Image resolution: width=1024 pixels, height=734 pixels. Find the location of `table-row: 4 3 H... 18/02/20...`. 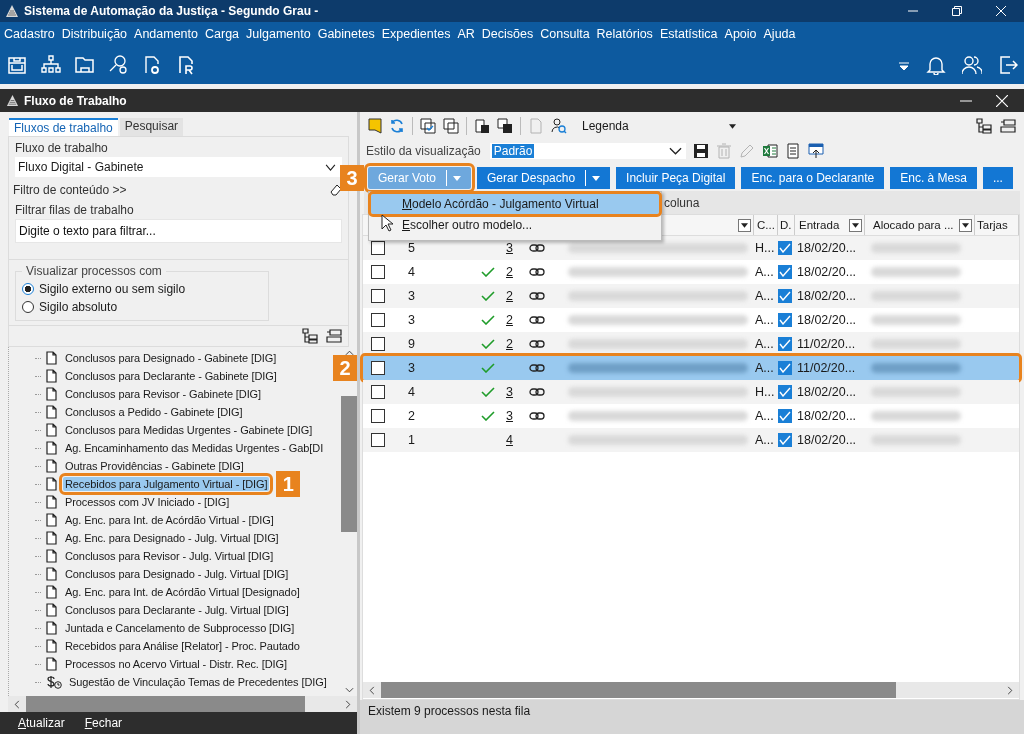

table-row: 4 3 H... 18/02/20... is located at coordinates (691, 392).